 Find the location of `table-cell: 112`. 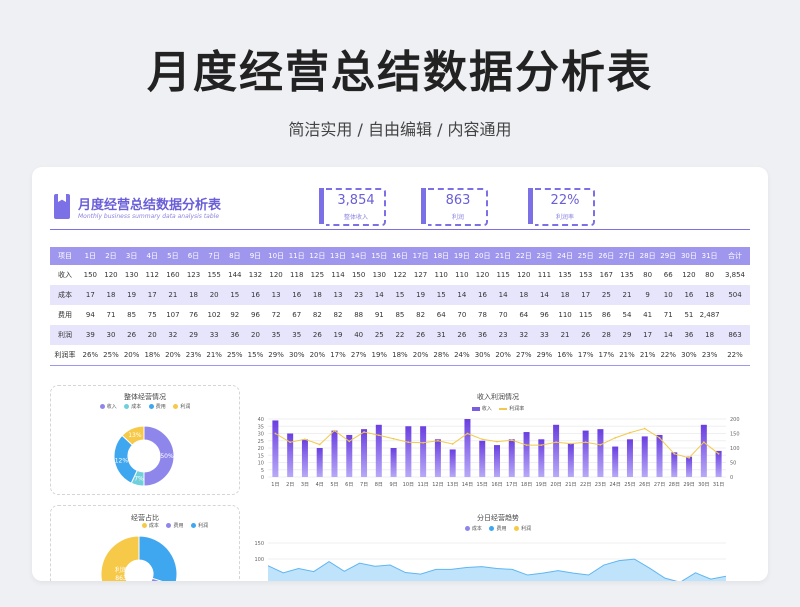

table-cell: 112 is located at coordinates (152, 275).